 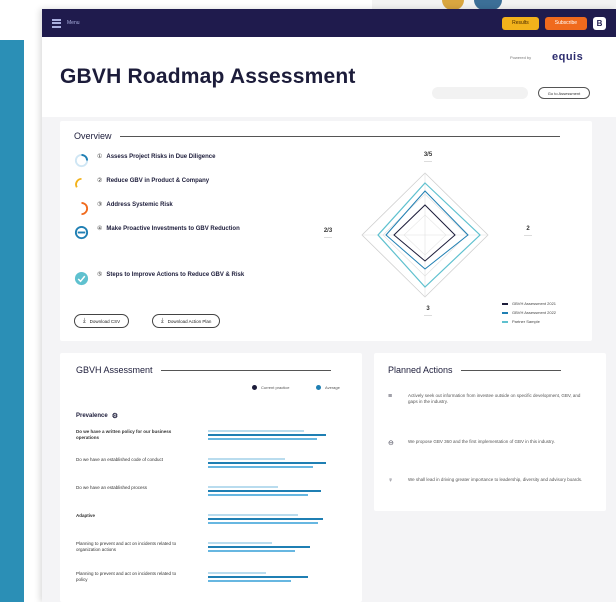 I want to click on overview-item-number: ⑤, so click(x=100, y=275).